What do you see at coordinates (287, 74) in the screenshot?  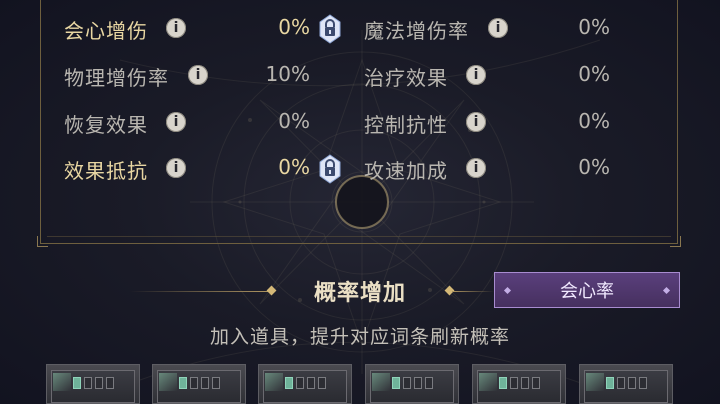 I see `stat-value: 10%` at bounding box center [287, 74].